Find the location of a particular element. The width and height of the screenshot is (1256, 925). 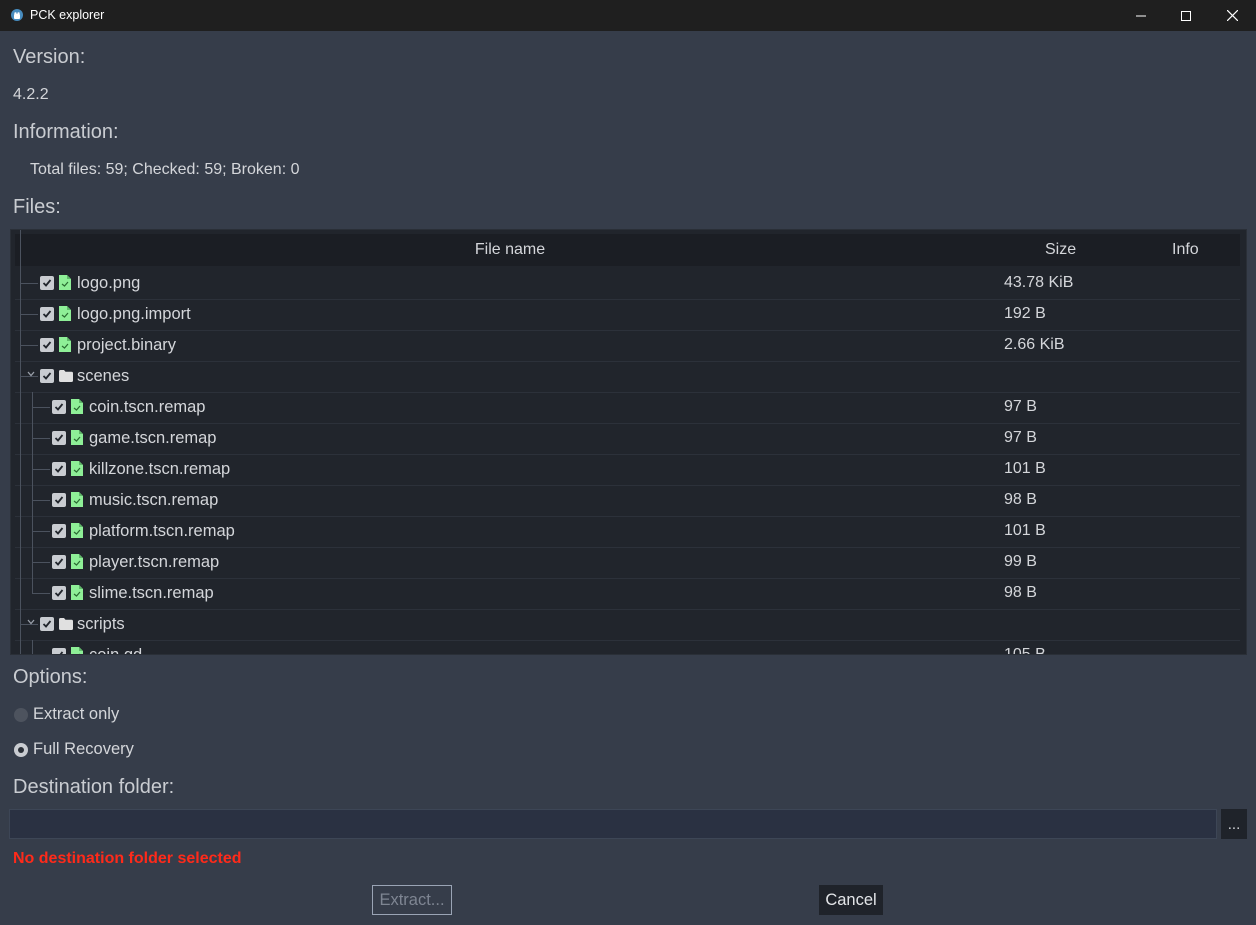

extract-only-radio is located at coordinates (21, 715).